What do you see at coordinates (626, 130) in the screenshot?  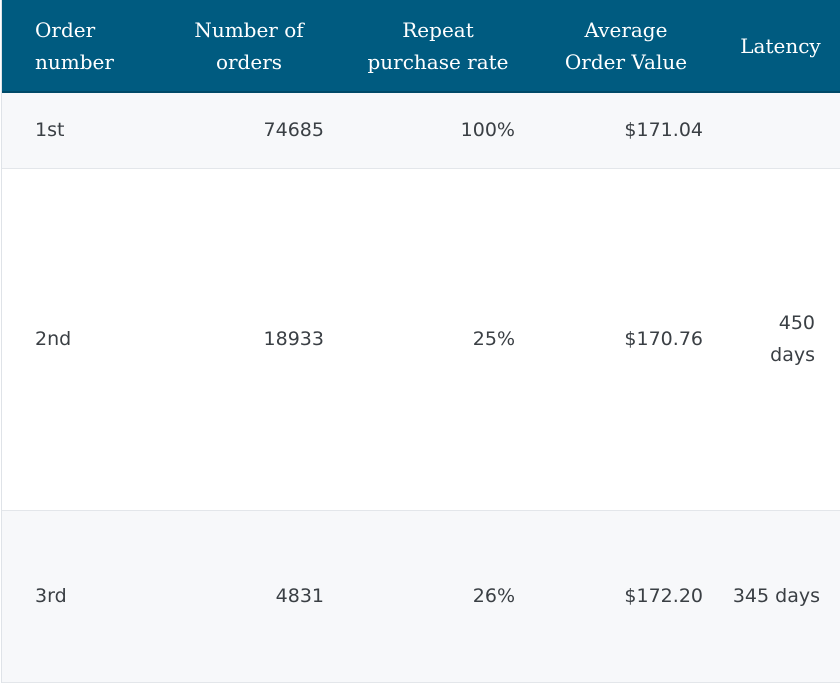 I see `cell-average-order-value: $171.04` at bounding box center [626, 130].